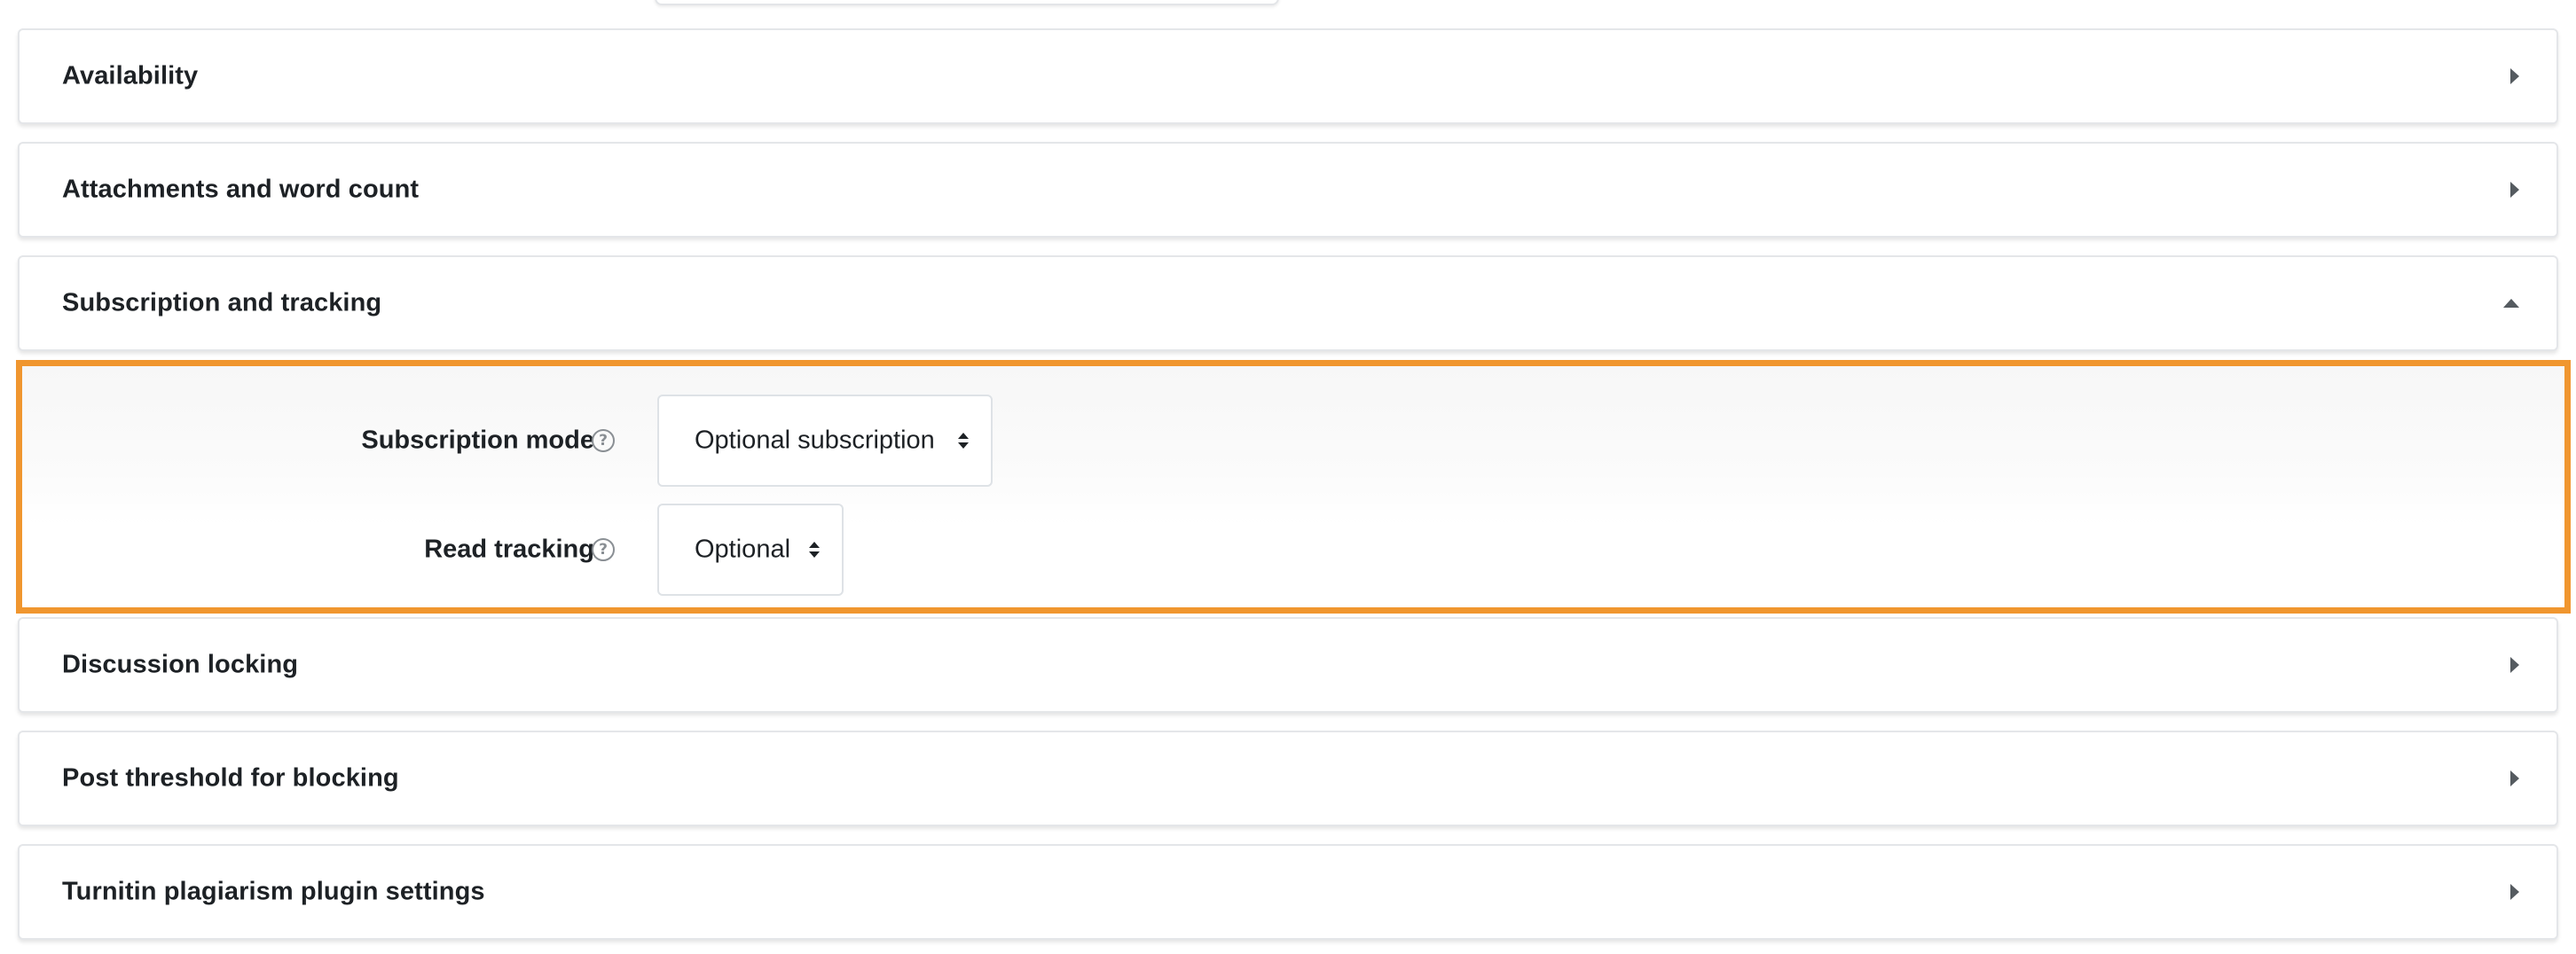 The image size is (2576, 954). What do you see at coordinates (230, 778) in the screenshot?
I see `section-title-threshold: Post threshold for blocking` at bounding box center [230, 778].